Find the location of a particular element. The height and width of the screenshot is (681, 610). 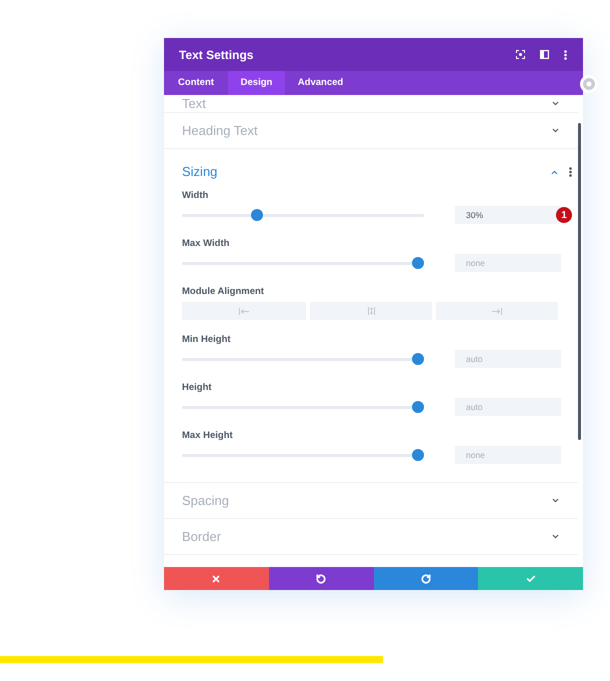

section-row: Border is located at coordinates (371, 537).